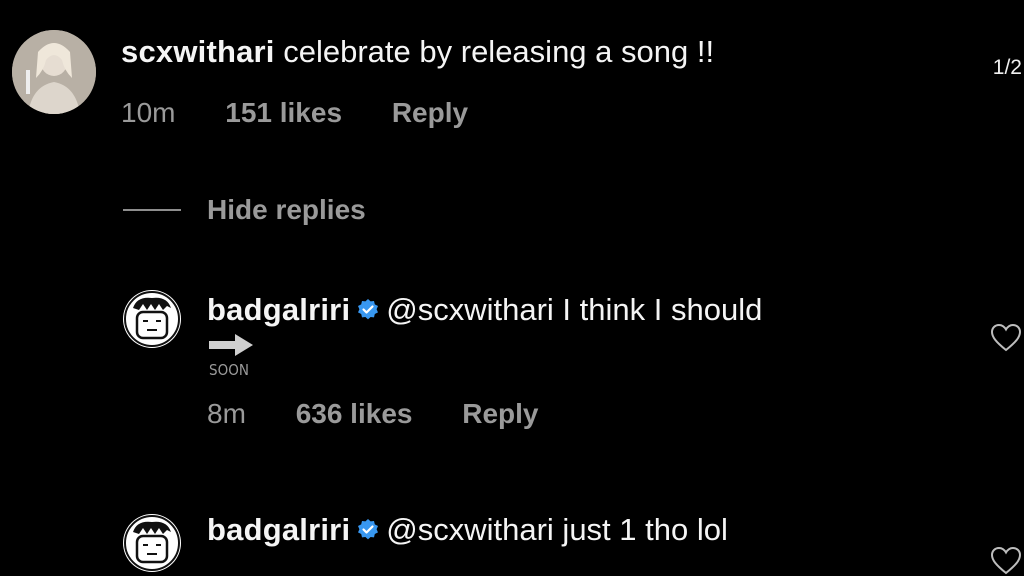 This screenshot has width=1024, height=576. I want to click on soon-sticker: SOON, so click(233, 356).